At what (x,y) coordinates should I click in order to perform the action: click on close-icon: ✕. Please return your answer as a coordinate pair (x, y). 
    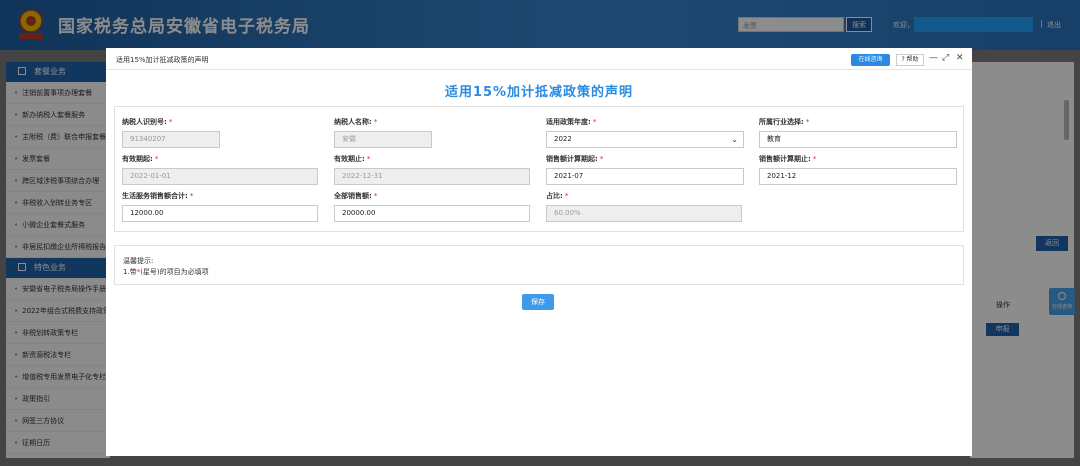
    Looking at the image, I should click on (960, 58).